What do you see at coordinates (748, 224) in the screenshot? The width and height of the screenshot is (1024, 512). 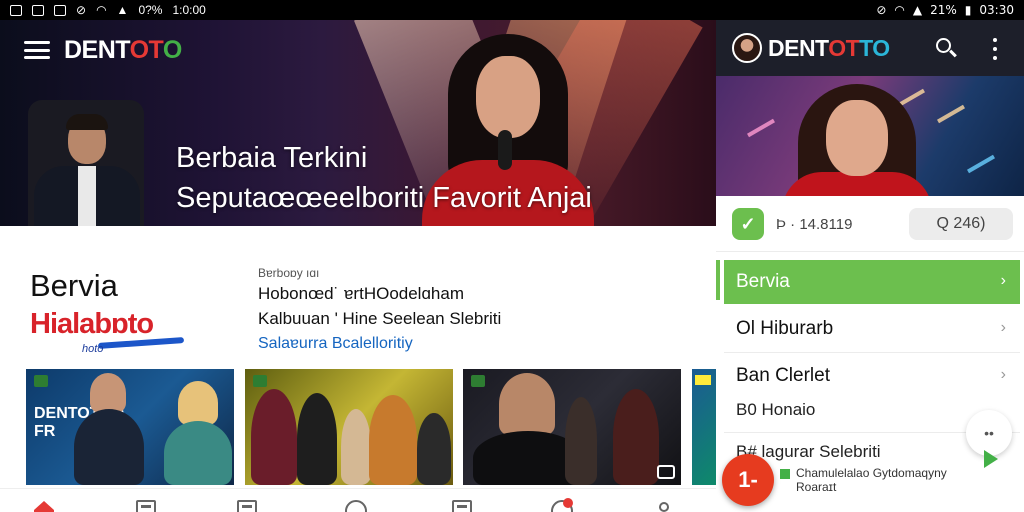 I see `check-button: ✓` at bounding box center [748, 224].